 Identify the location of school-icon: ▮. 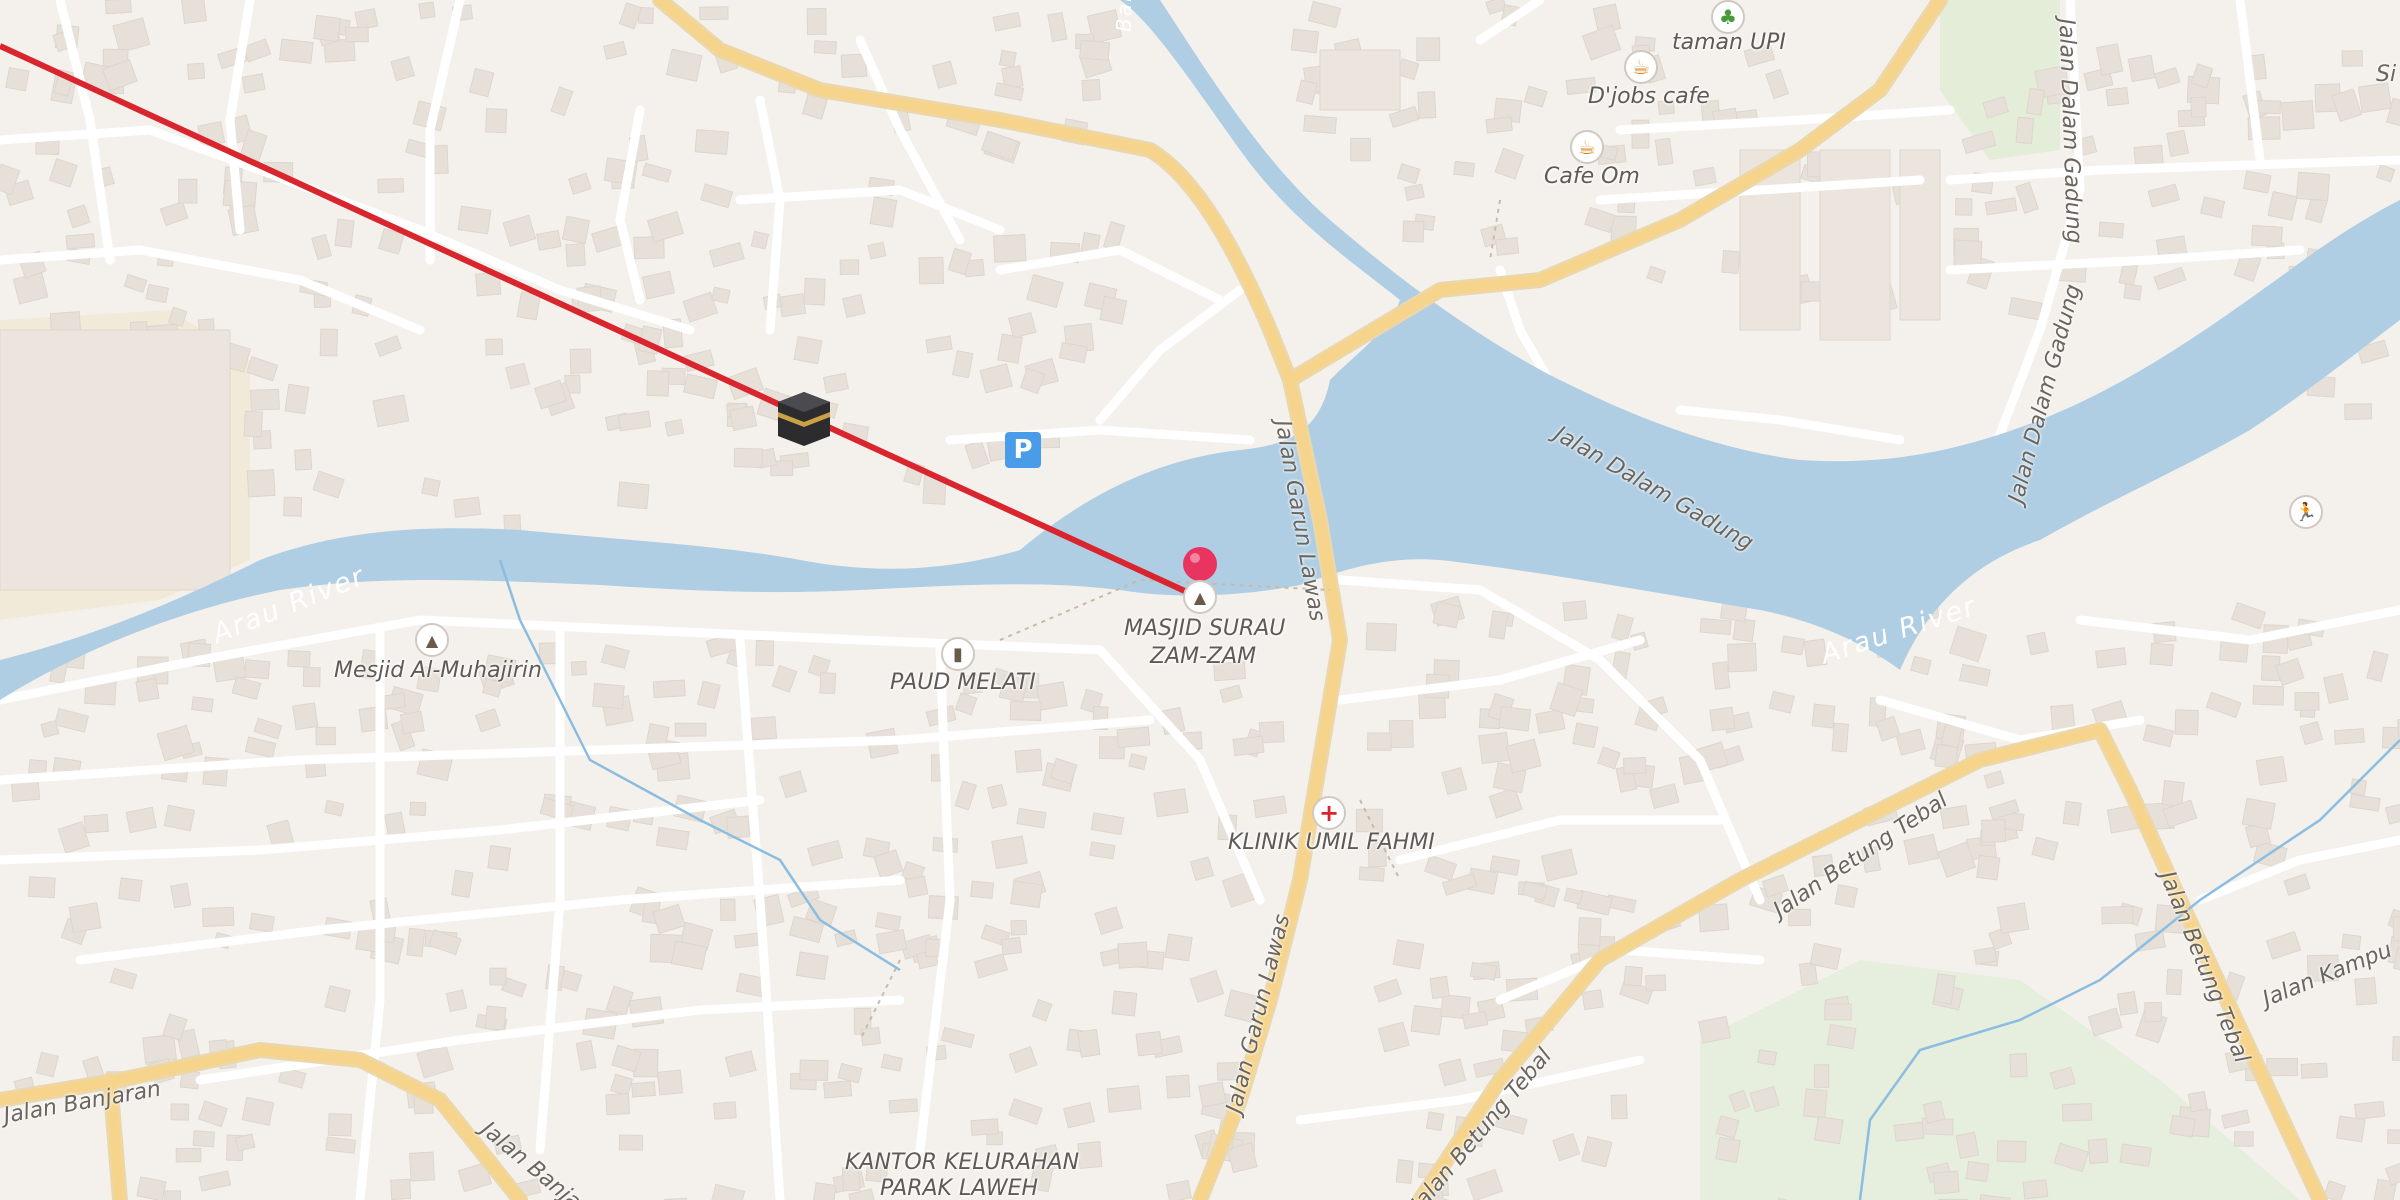
(958, 654).